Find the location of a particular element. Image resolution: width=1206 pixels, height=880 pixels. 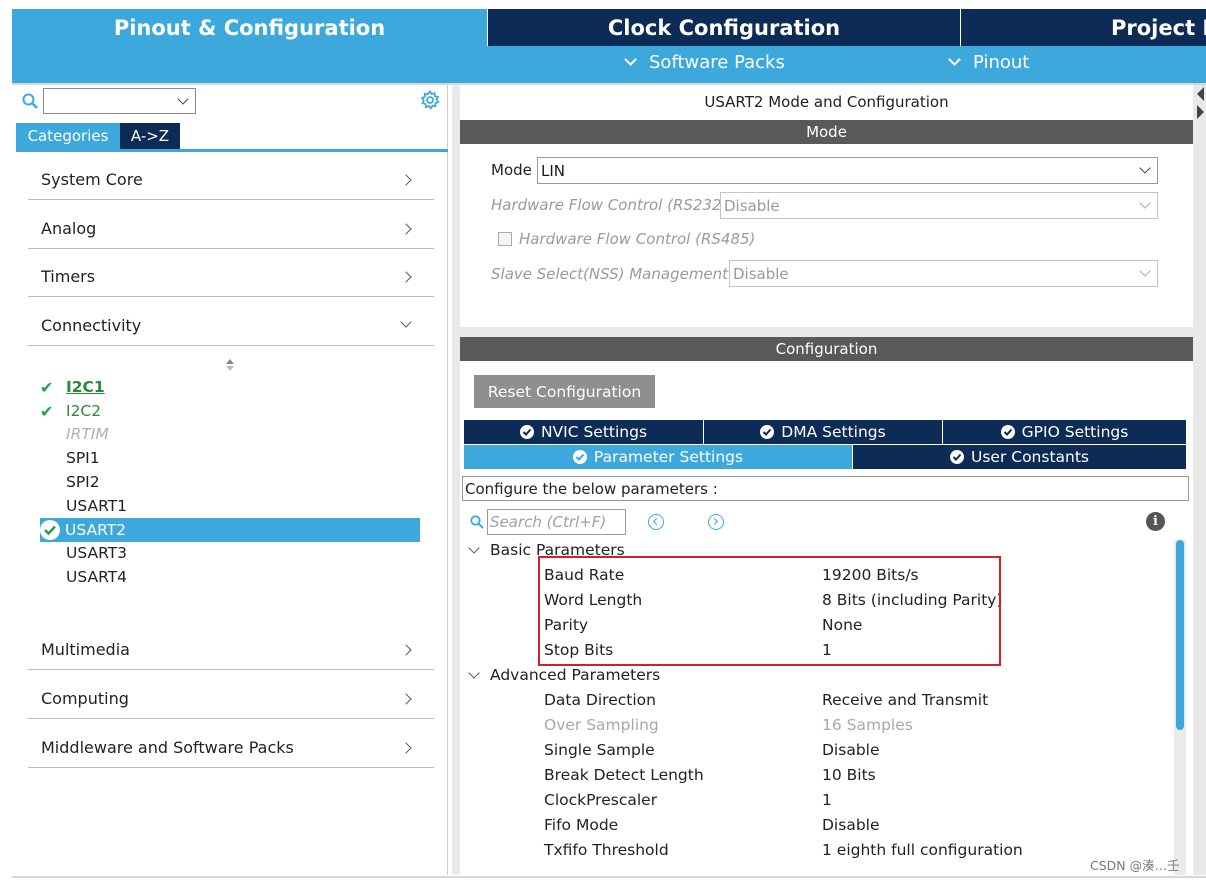

category-middleware: Middleware and Software Packs is located at coordinates (231, 748).